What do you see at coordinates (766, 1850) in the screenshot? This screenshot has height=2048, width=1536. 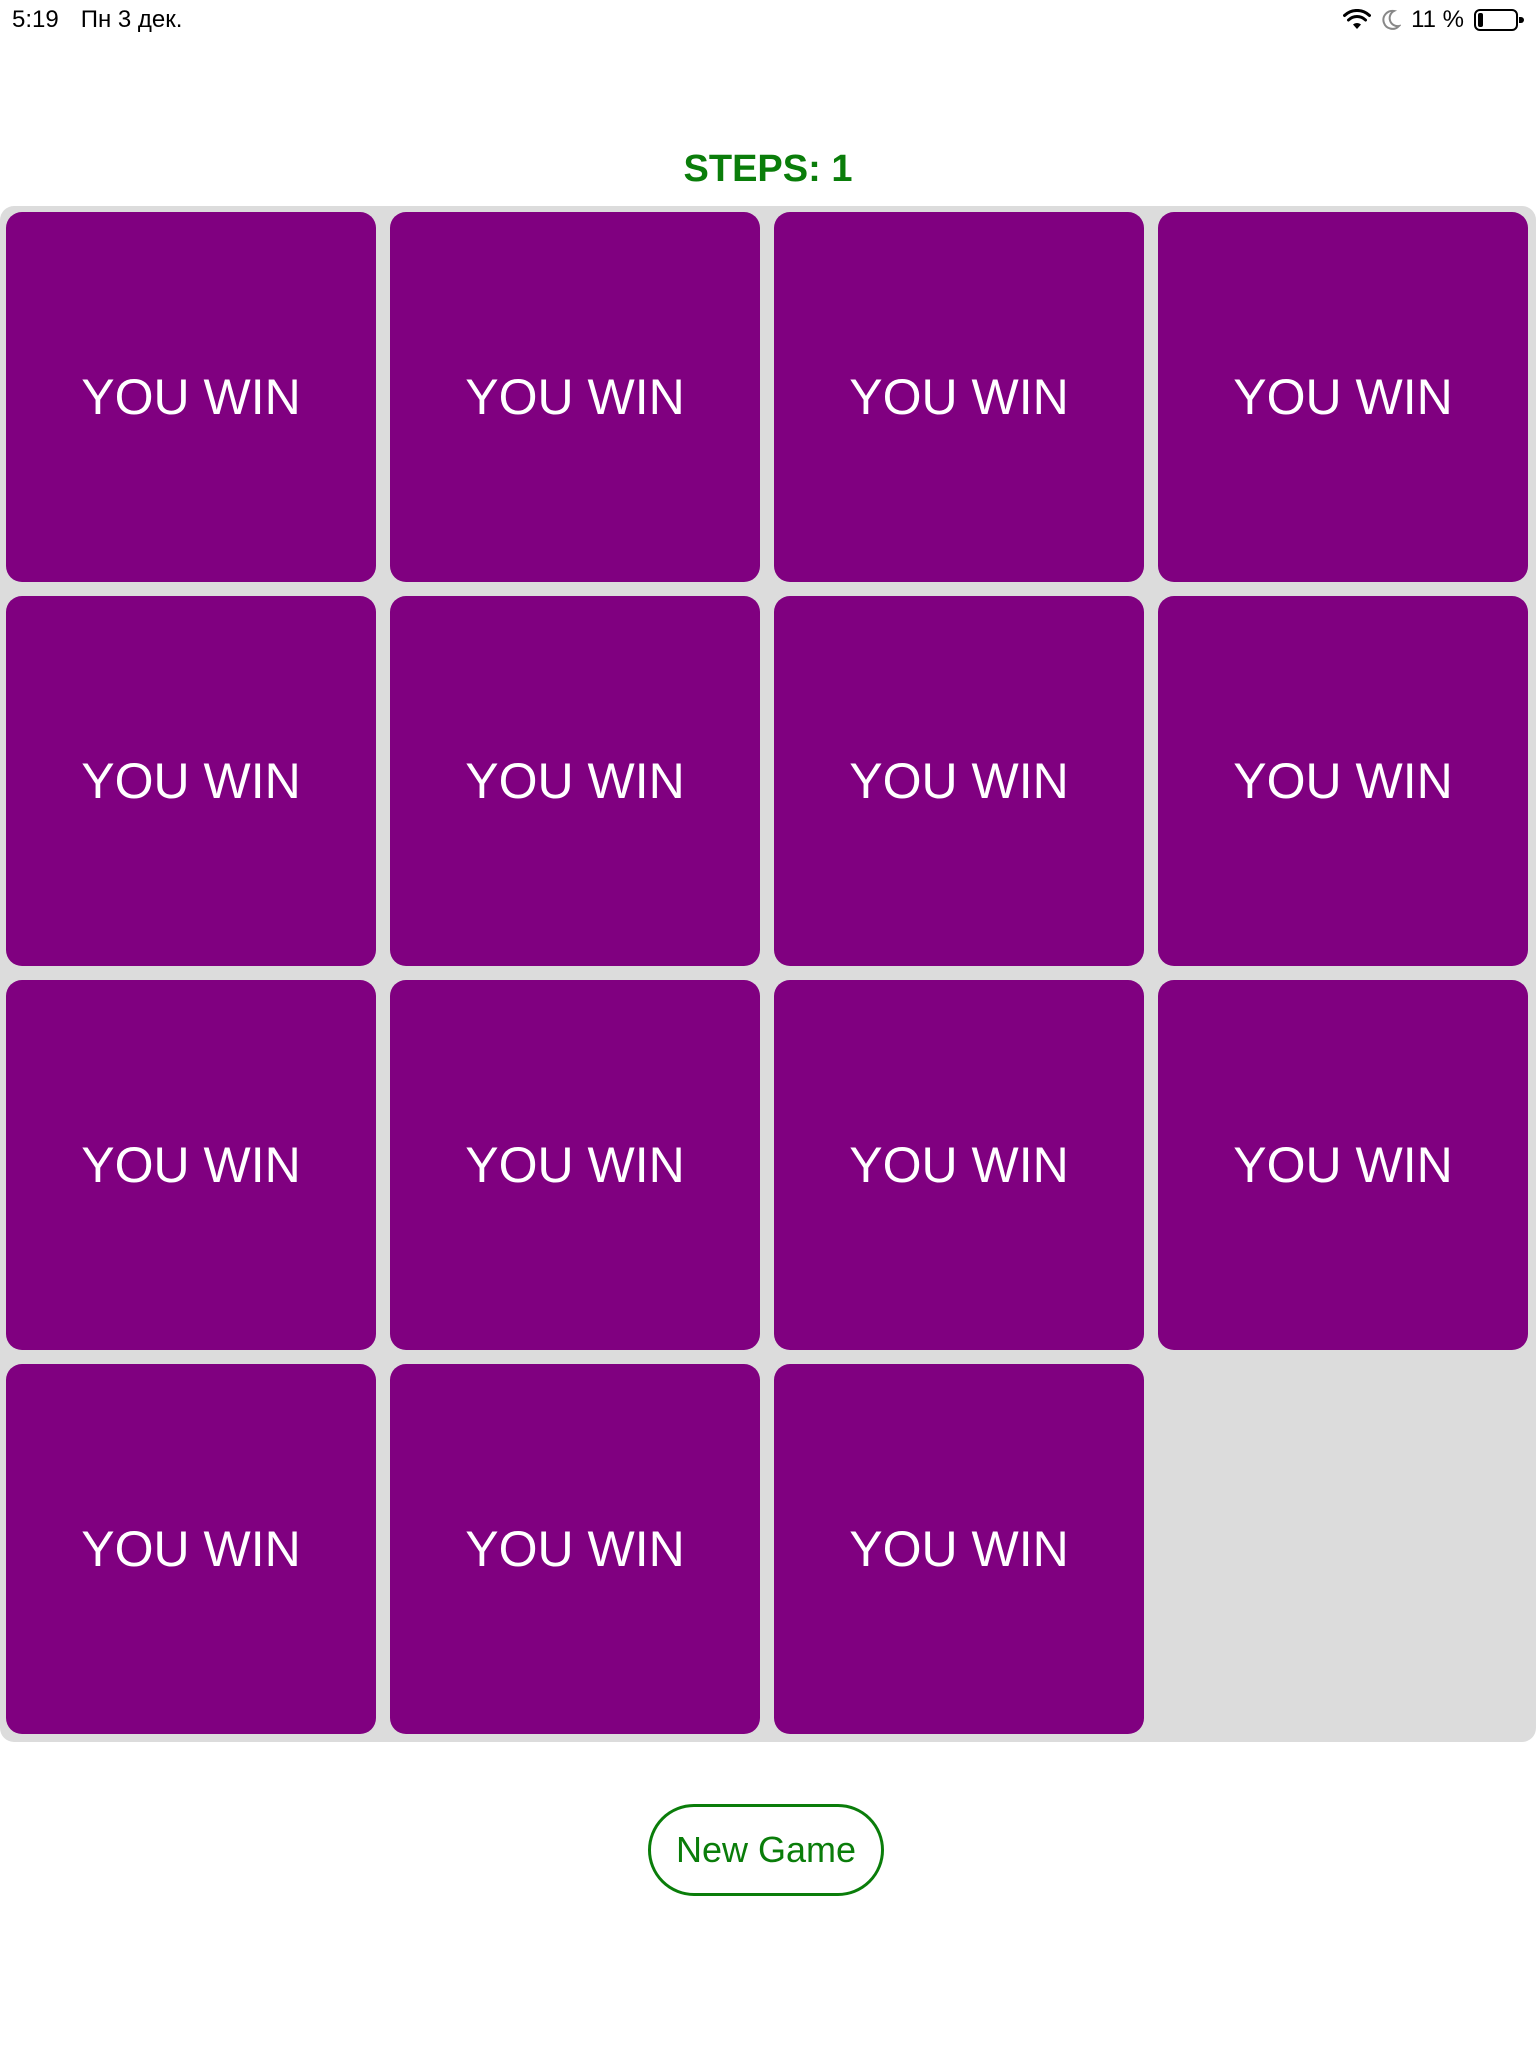 I see `new-game-button: New Game` at bounding box center [766, 1850].